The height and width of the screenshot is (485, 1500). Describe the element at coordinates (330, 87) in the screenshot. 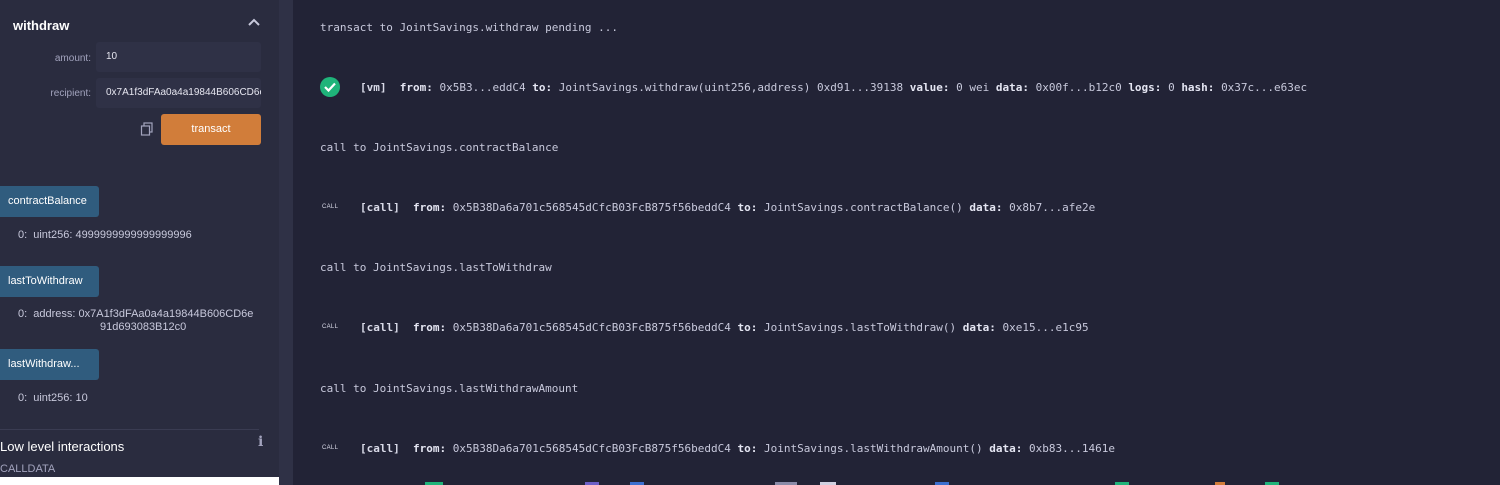

I see `success-check-icon` at that location.